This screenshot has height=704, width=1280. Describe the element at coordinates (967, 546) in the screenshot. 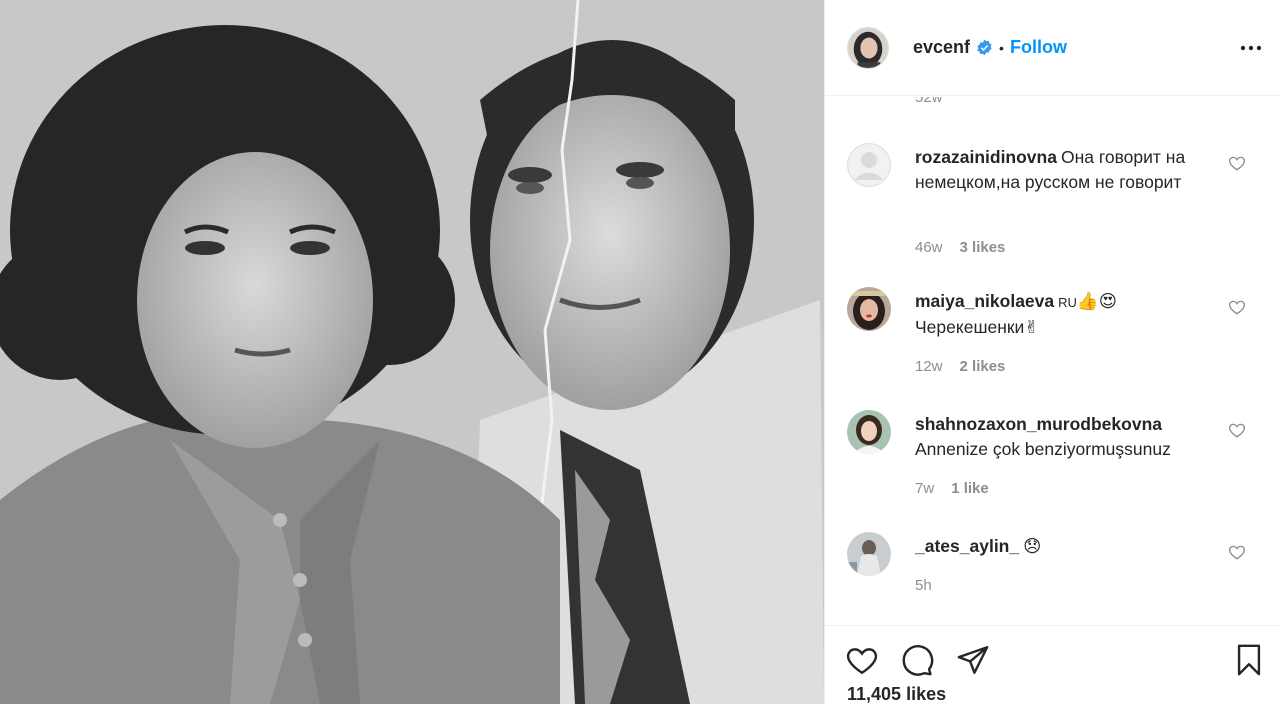

I see `comment-username: _ates_aylin_` at that location.